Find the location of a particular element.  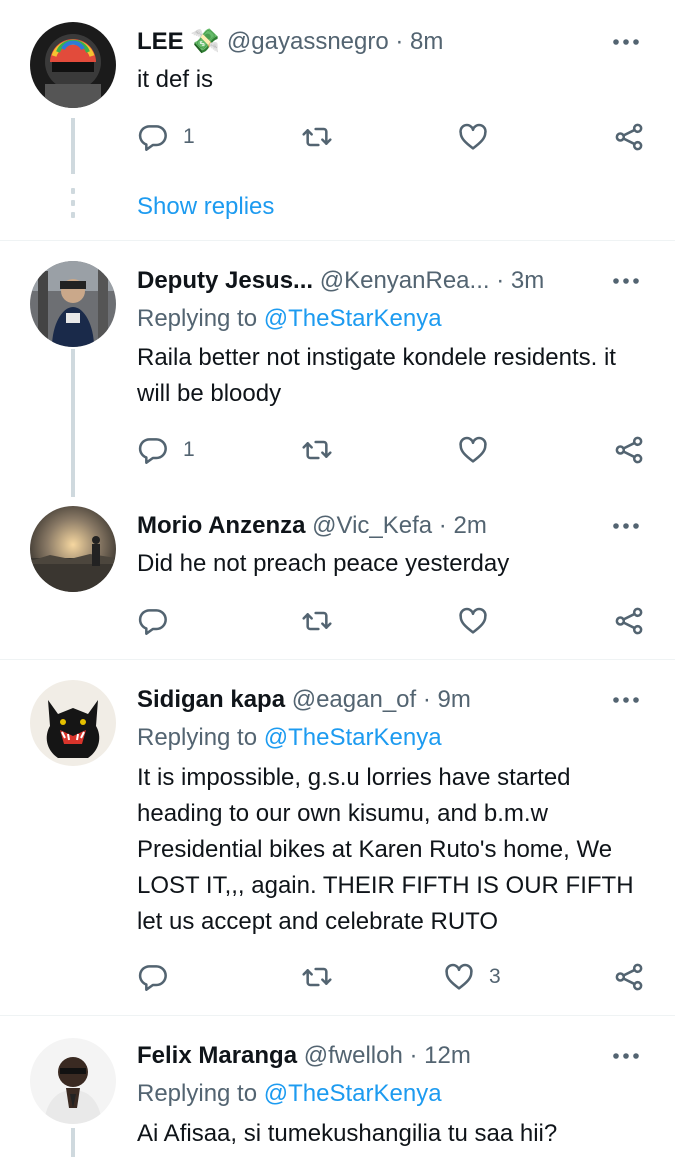

tweet-header: Sidigan kapa @eagan_of · 9m is located at coordinates (304, 699).